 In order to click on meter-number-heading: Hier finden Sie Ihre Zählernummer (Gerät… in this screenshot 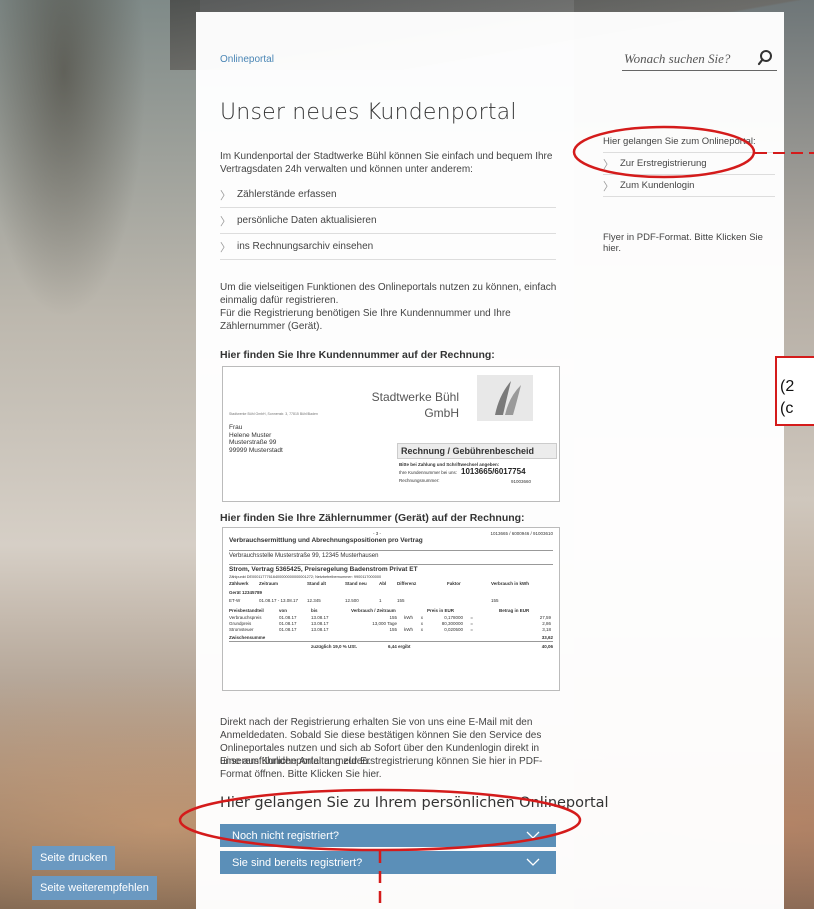, I will do `click(372, 518)`.